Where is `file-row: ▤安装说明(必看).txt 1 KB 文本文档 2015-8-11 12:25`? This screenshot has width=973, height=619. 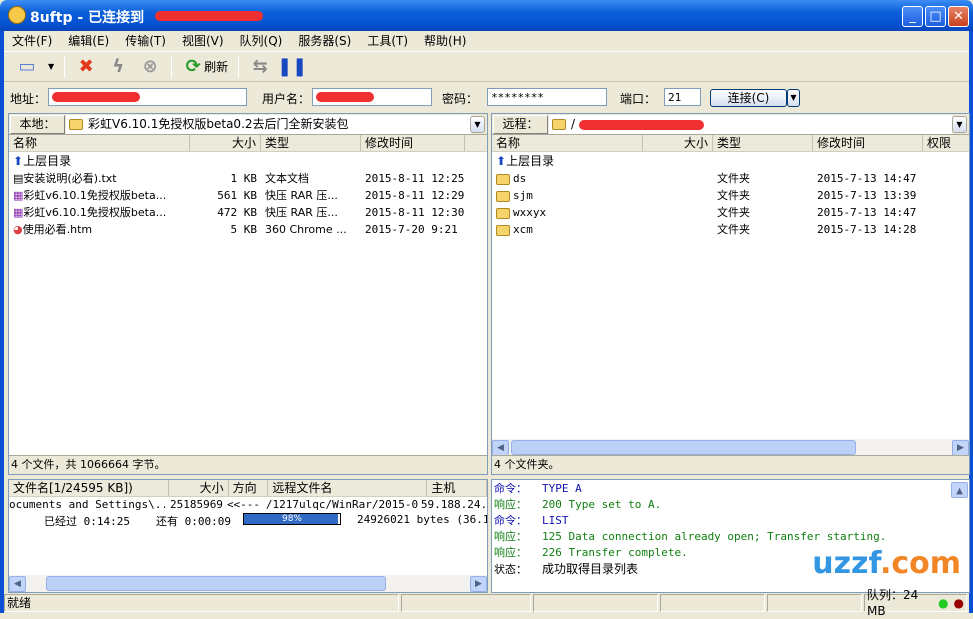 file-row: ▤安装说明(必看).txt 1 KB 文本文档 2015-8-11 12:25 is located at coordinates (248, 178).